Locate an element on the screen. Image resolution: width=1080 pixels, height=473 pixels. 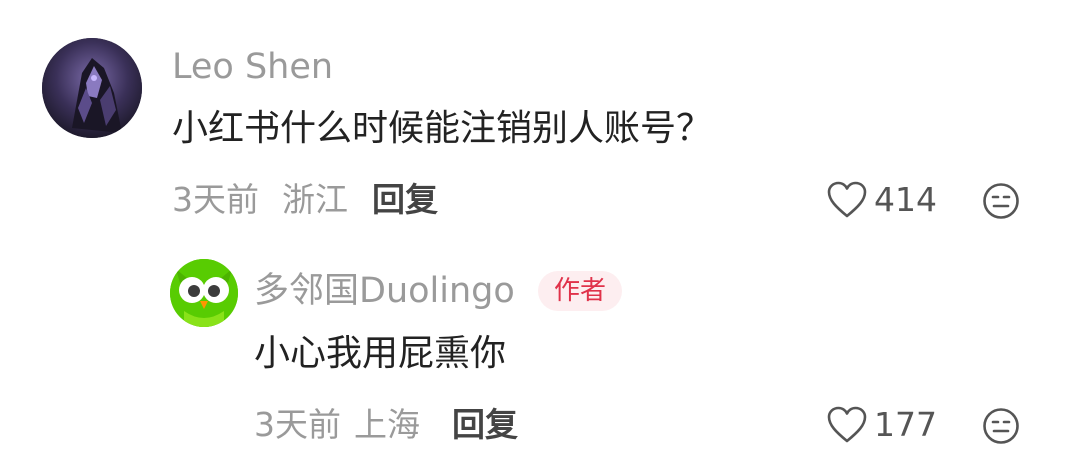
dark-robot-avatar-icon is located at coordinates (92, 88).